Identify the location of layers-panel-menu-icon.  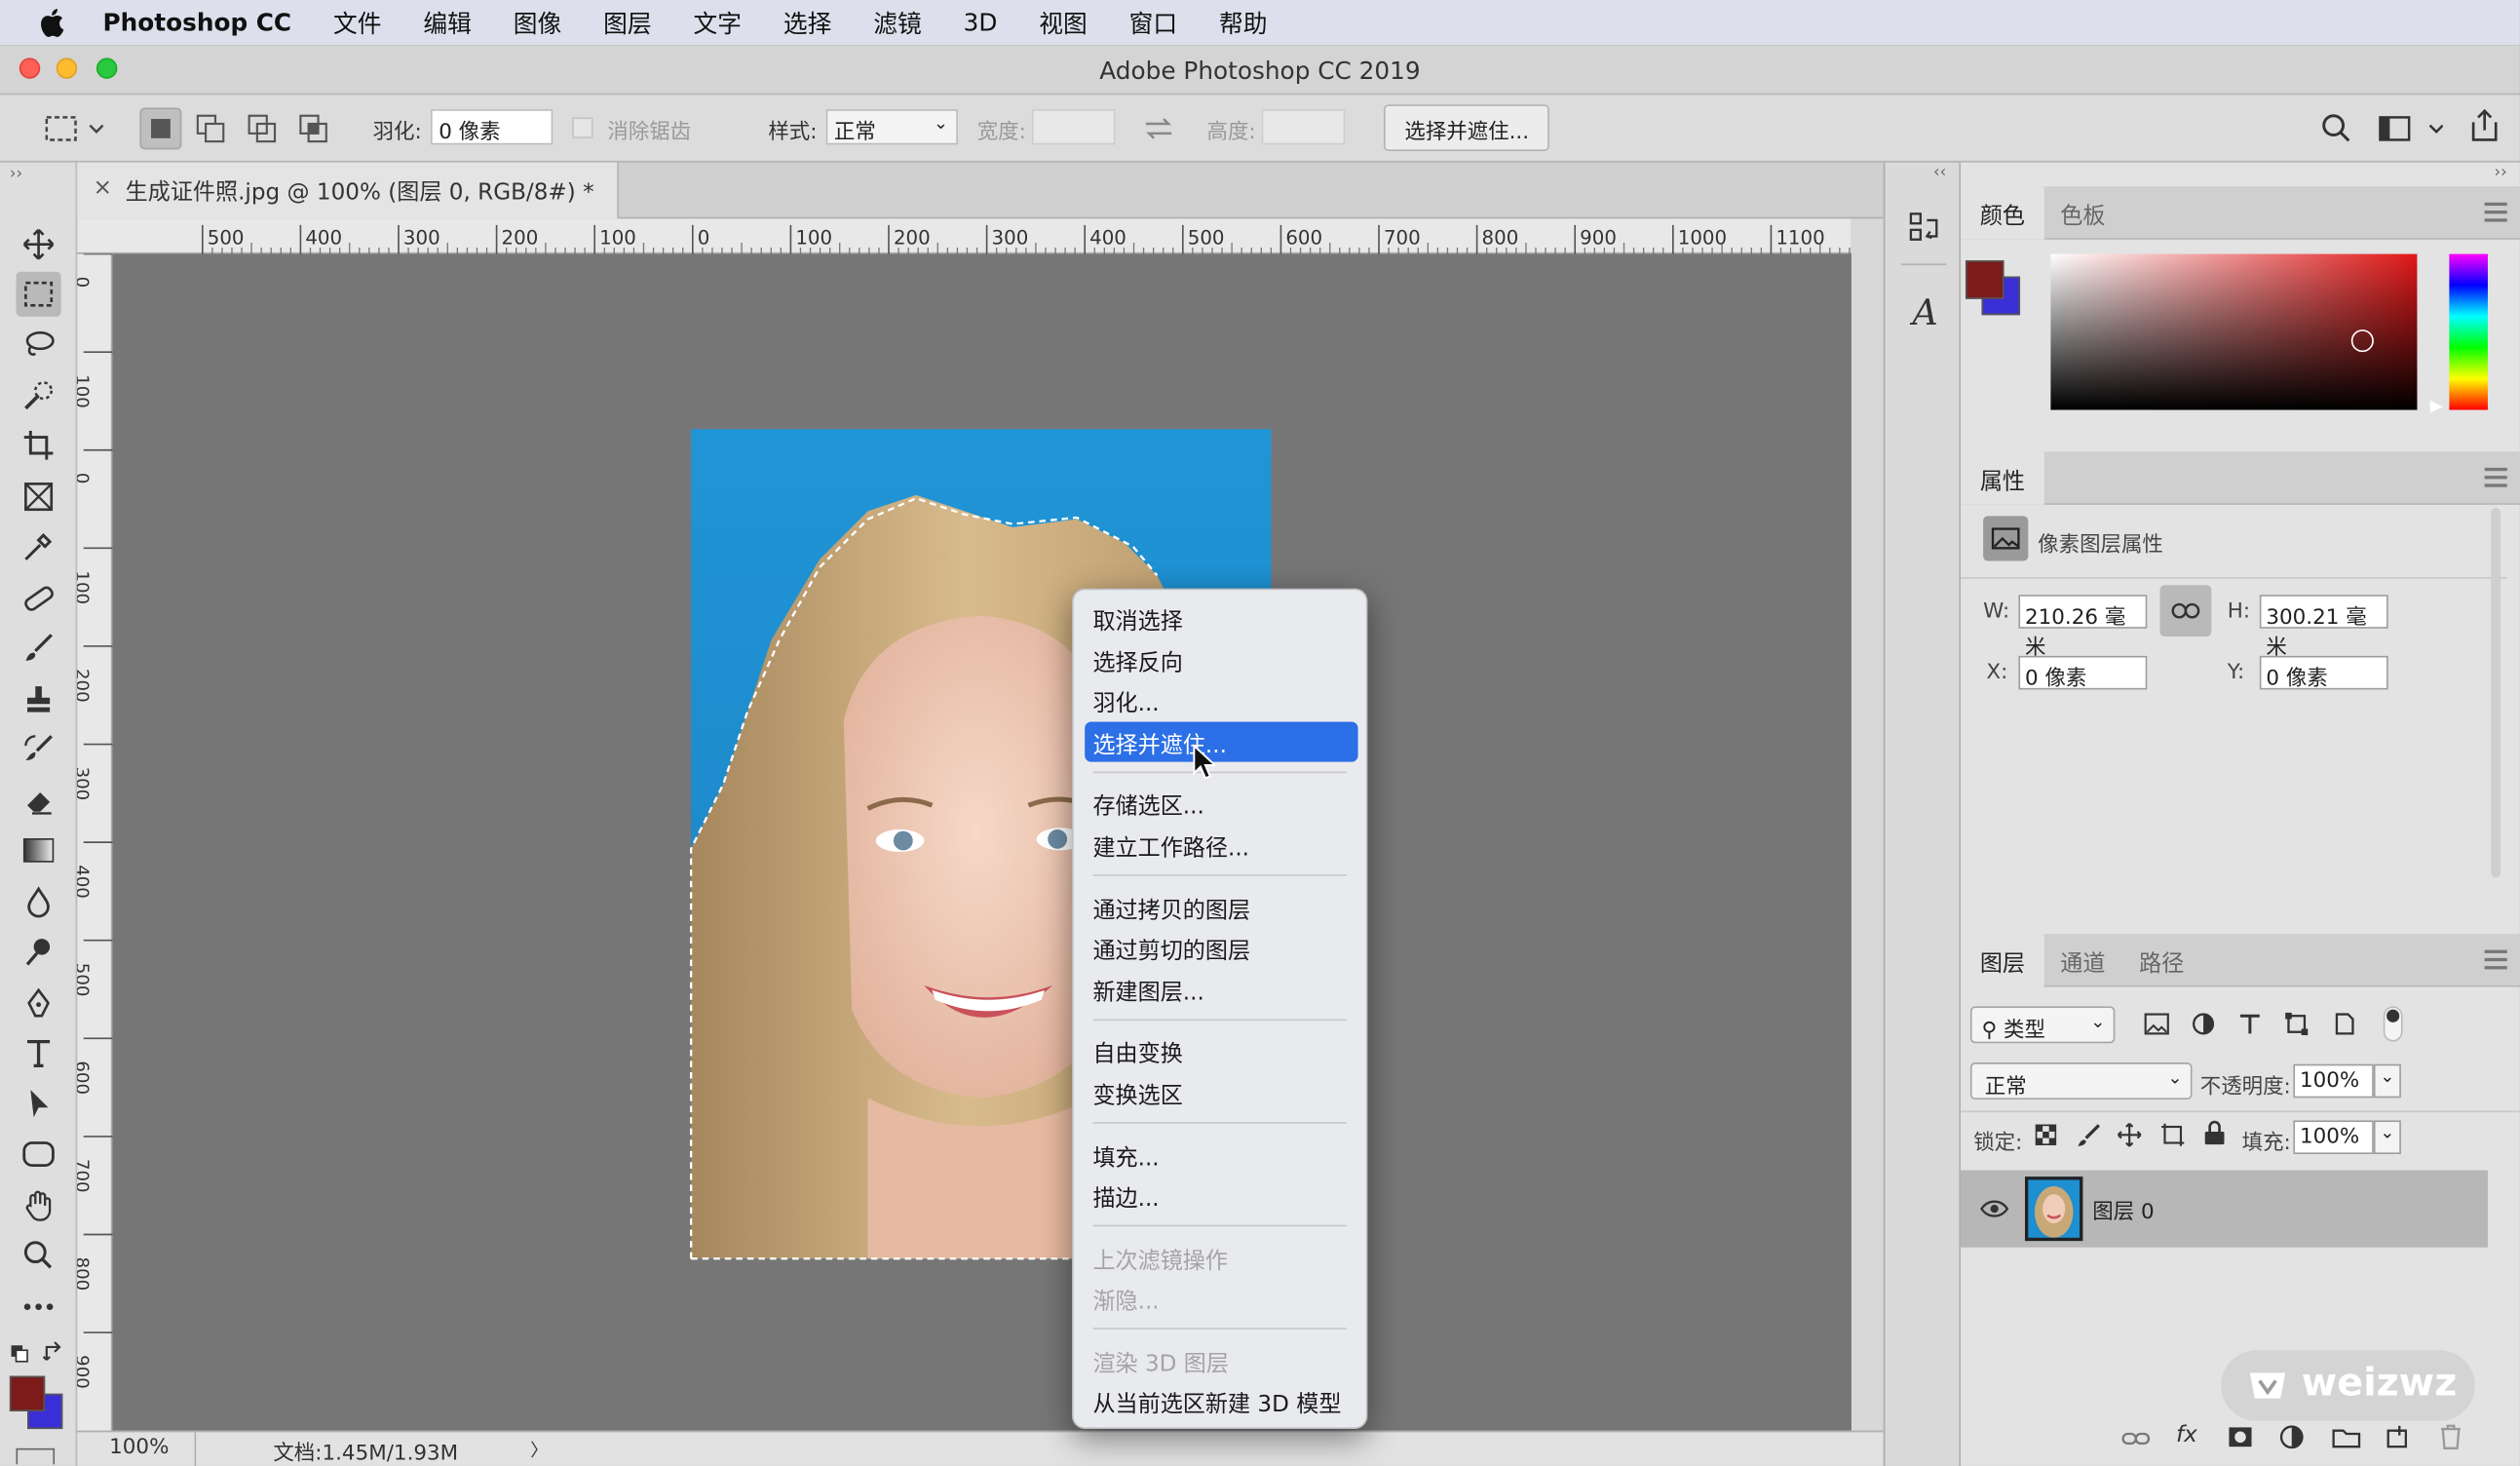
(2495, 962).